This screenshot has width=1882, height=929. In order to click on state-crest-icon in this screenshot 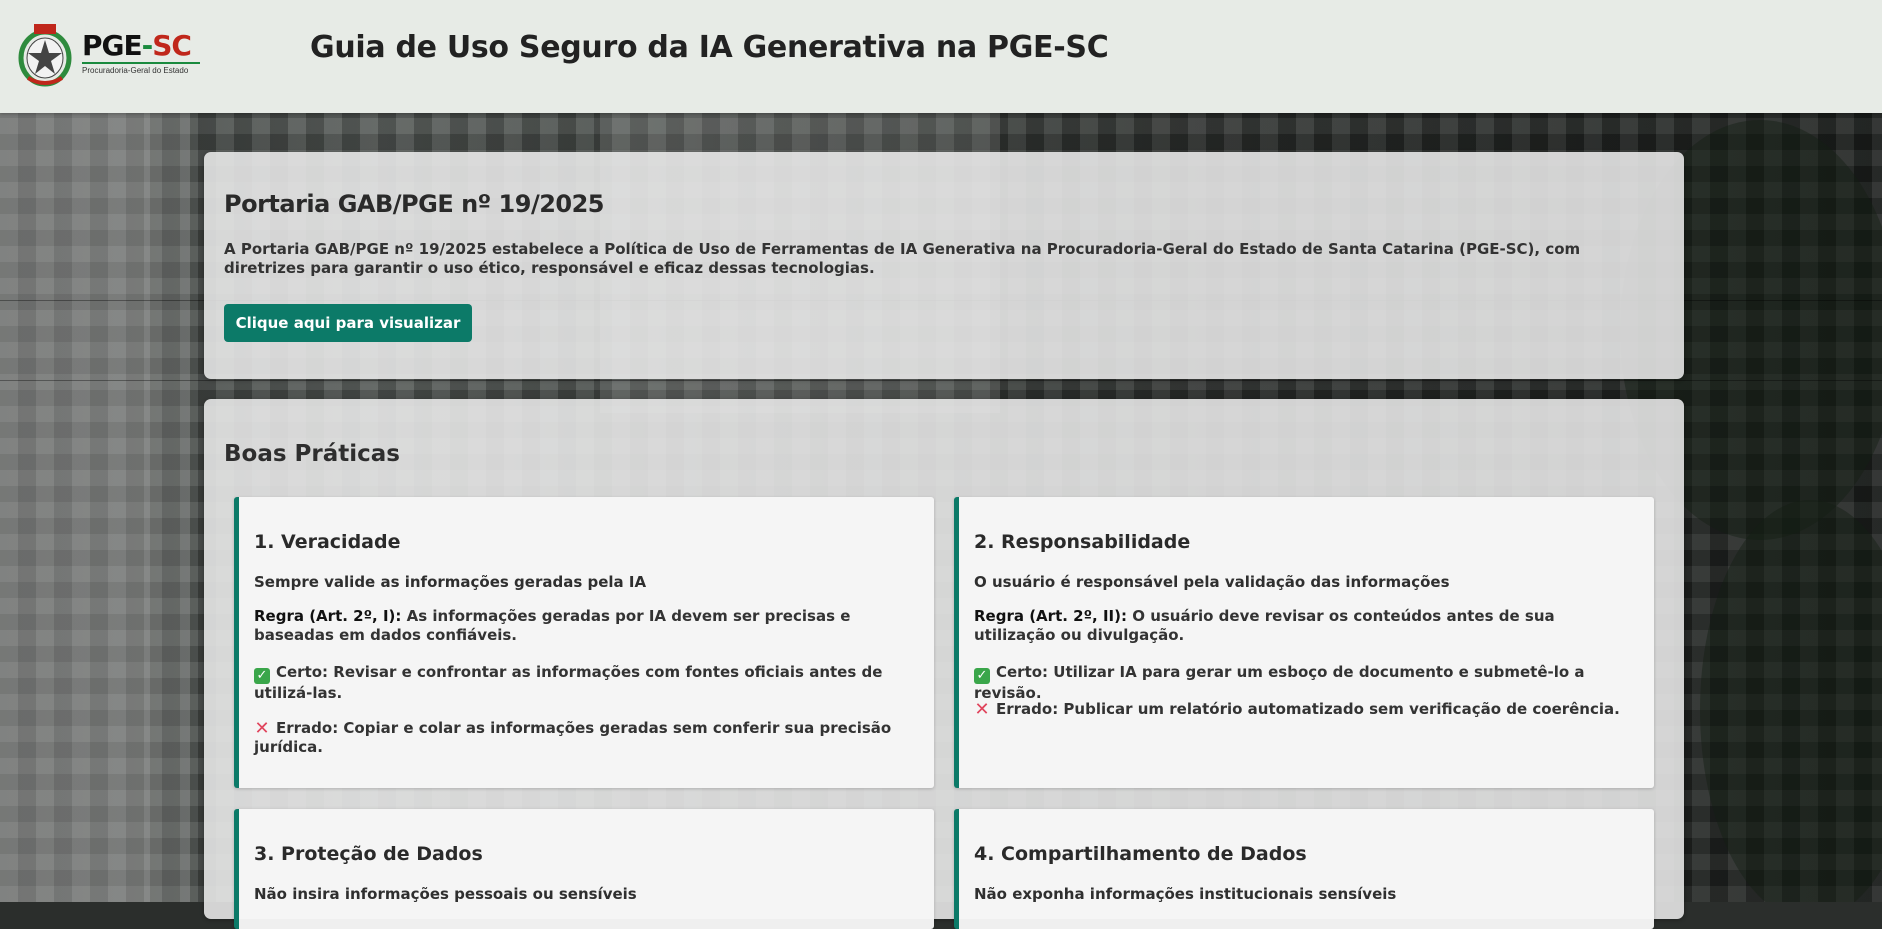, I will do `click(45, 53)`.